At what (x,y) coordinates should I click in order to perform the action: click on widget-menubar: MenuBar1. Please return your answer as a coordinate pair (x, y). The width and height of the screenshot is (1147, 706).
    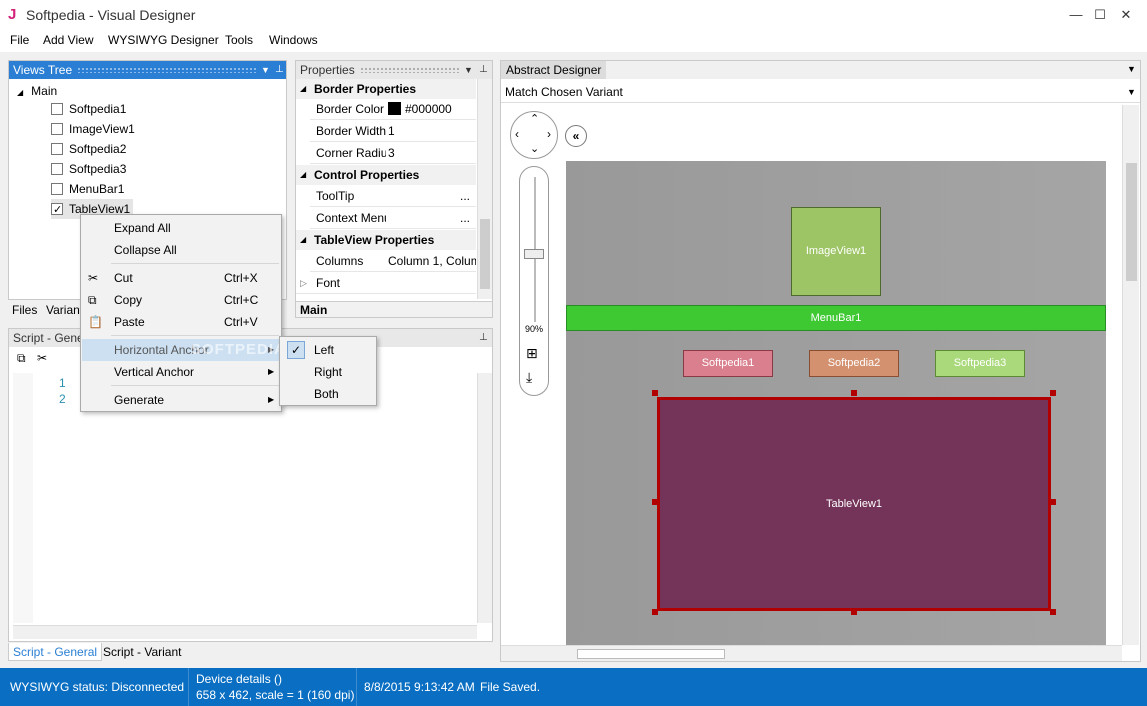
    Looking at the image, I should click on (836, 318).